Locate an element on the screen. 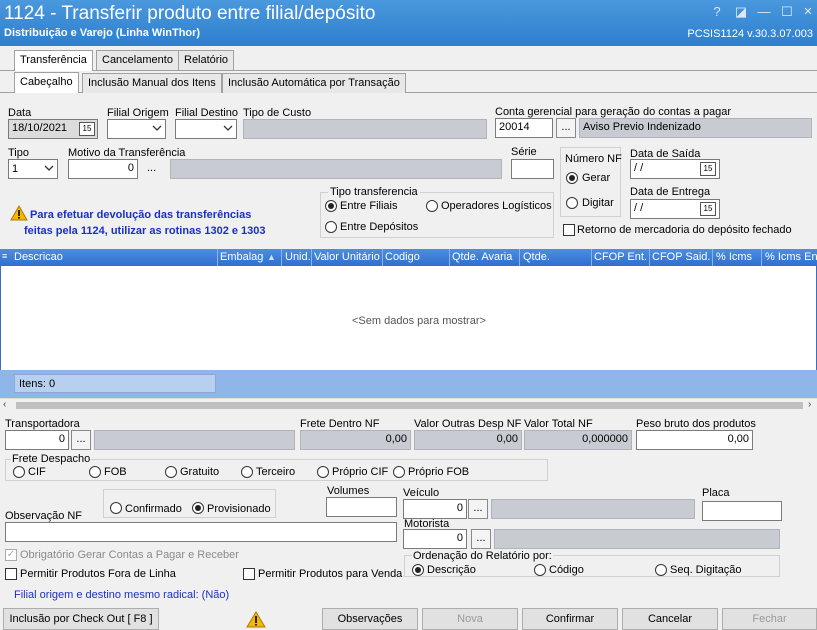 The image size is (817, 630). entre-depositos-radio is located at coordinates (331, 227).